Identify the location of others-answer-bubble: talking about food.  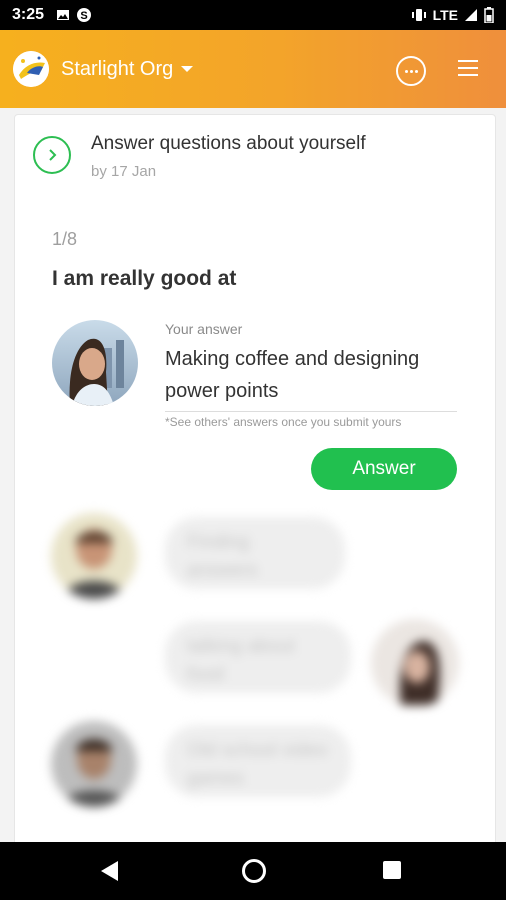
(258, 657).